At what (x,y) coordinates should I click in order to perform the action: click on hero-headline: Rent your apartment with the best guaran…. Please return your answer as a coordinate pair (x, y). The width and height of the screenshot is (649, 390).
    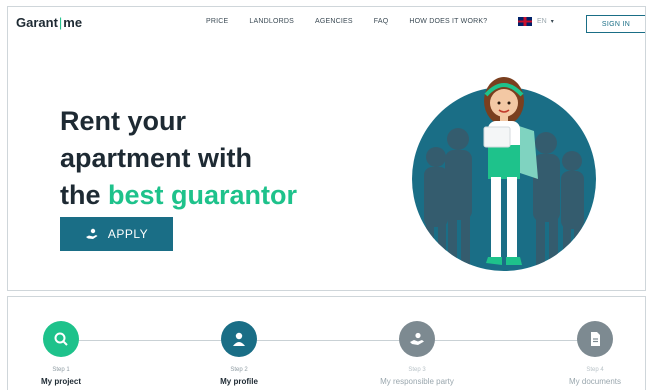
    Looking at the image, I should click on (225, 158).